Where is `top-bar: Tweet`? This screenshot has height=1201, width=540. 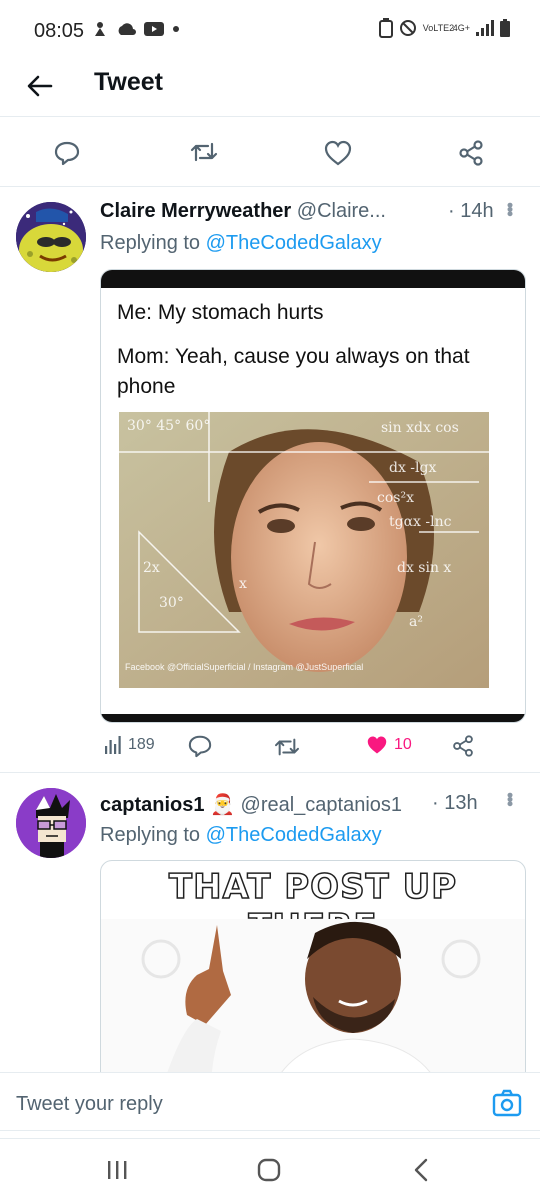 top-bar: Tweet is located at coordinates (270, 87).